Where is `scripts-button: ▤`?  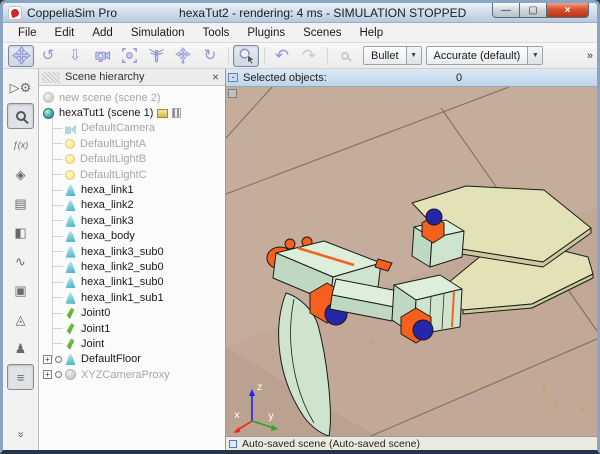 scripts-button: ▤ is located at coordinates (20, 203).